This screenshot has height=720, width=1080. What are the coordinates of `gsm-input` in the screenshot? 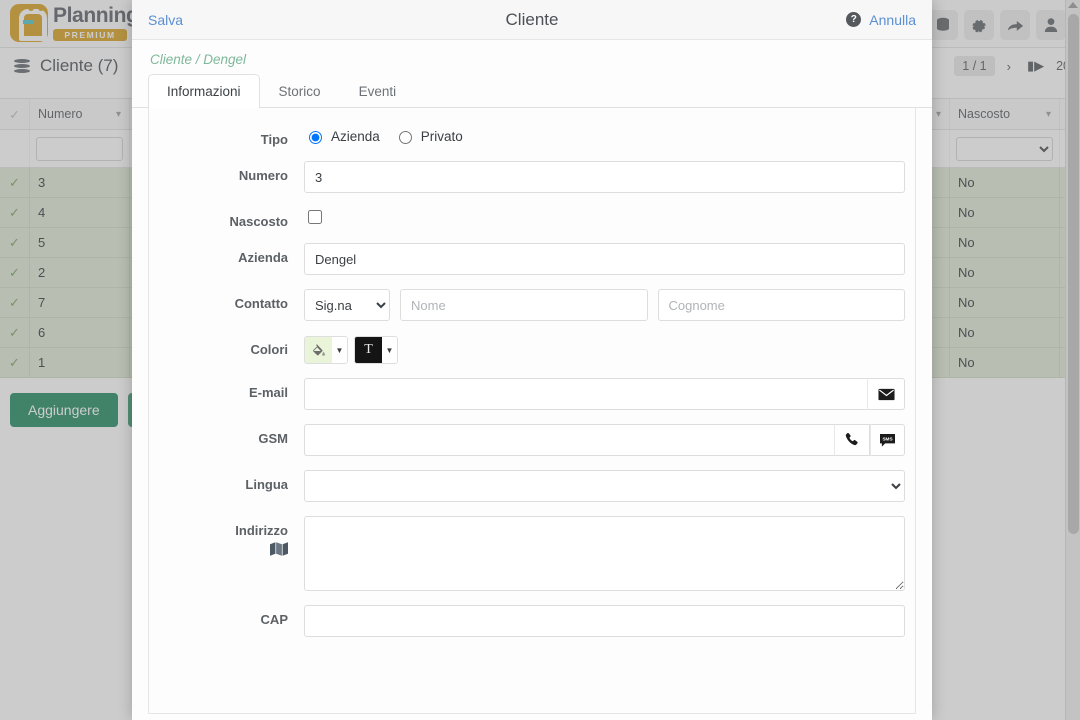 It's located at (569, 440).